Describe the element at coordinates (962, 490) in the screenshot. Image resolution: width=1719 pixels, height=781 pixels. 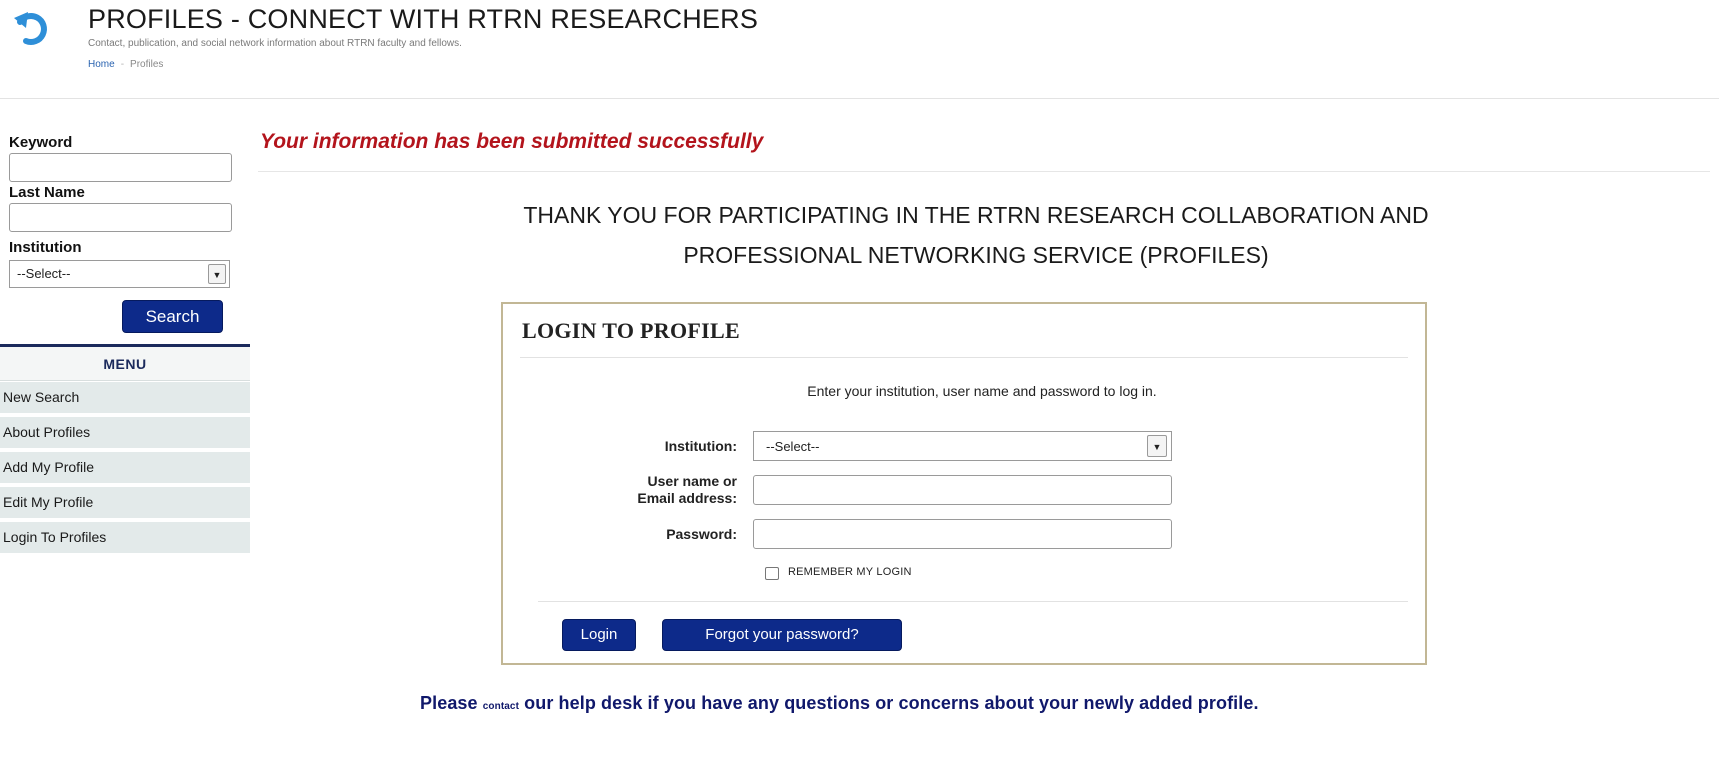
I see `username-input` at that location.